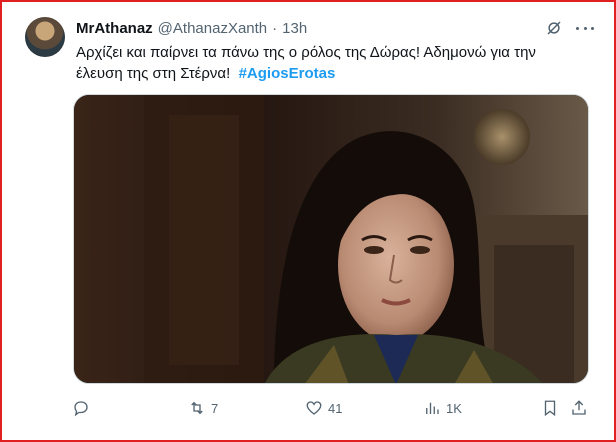 The width and height of the screenshot is (616, 442). Describe the element at coordinates (215, 408) in the screenshot. I see `retweet-count: 7` at that location.